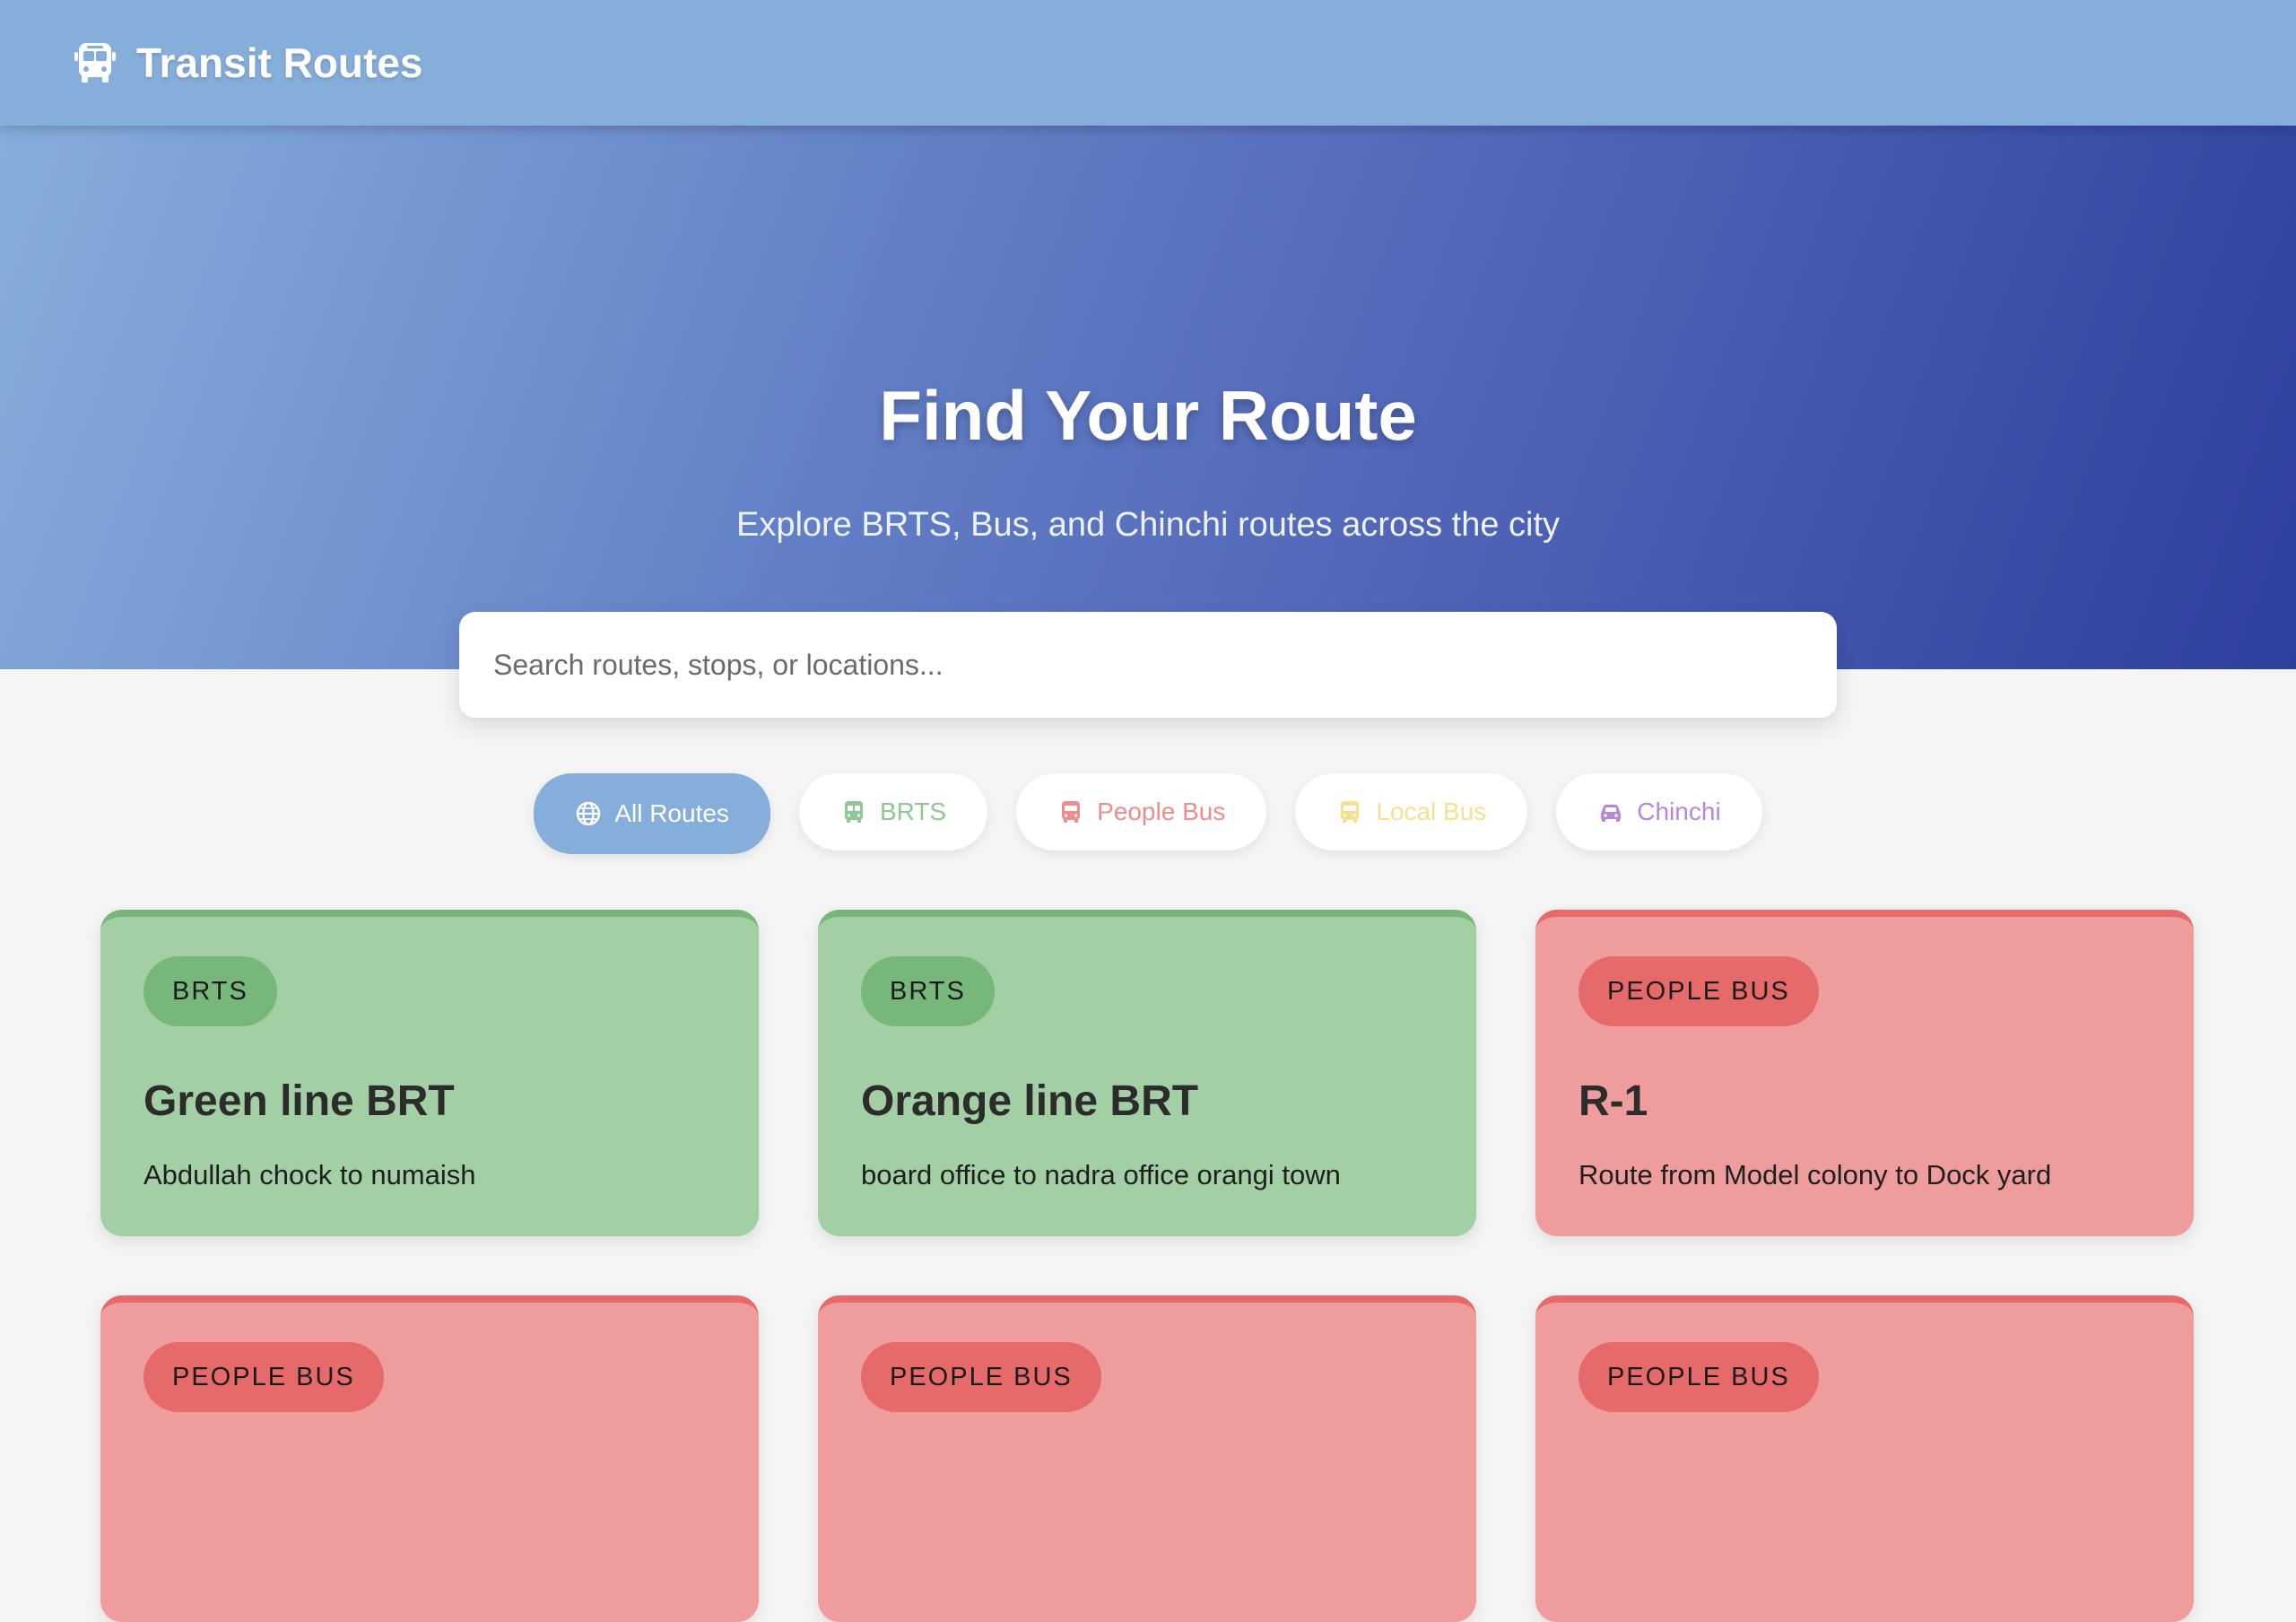  I want to click on route-title: Green line BRT, so click(299, 1101).